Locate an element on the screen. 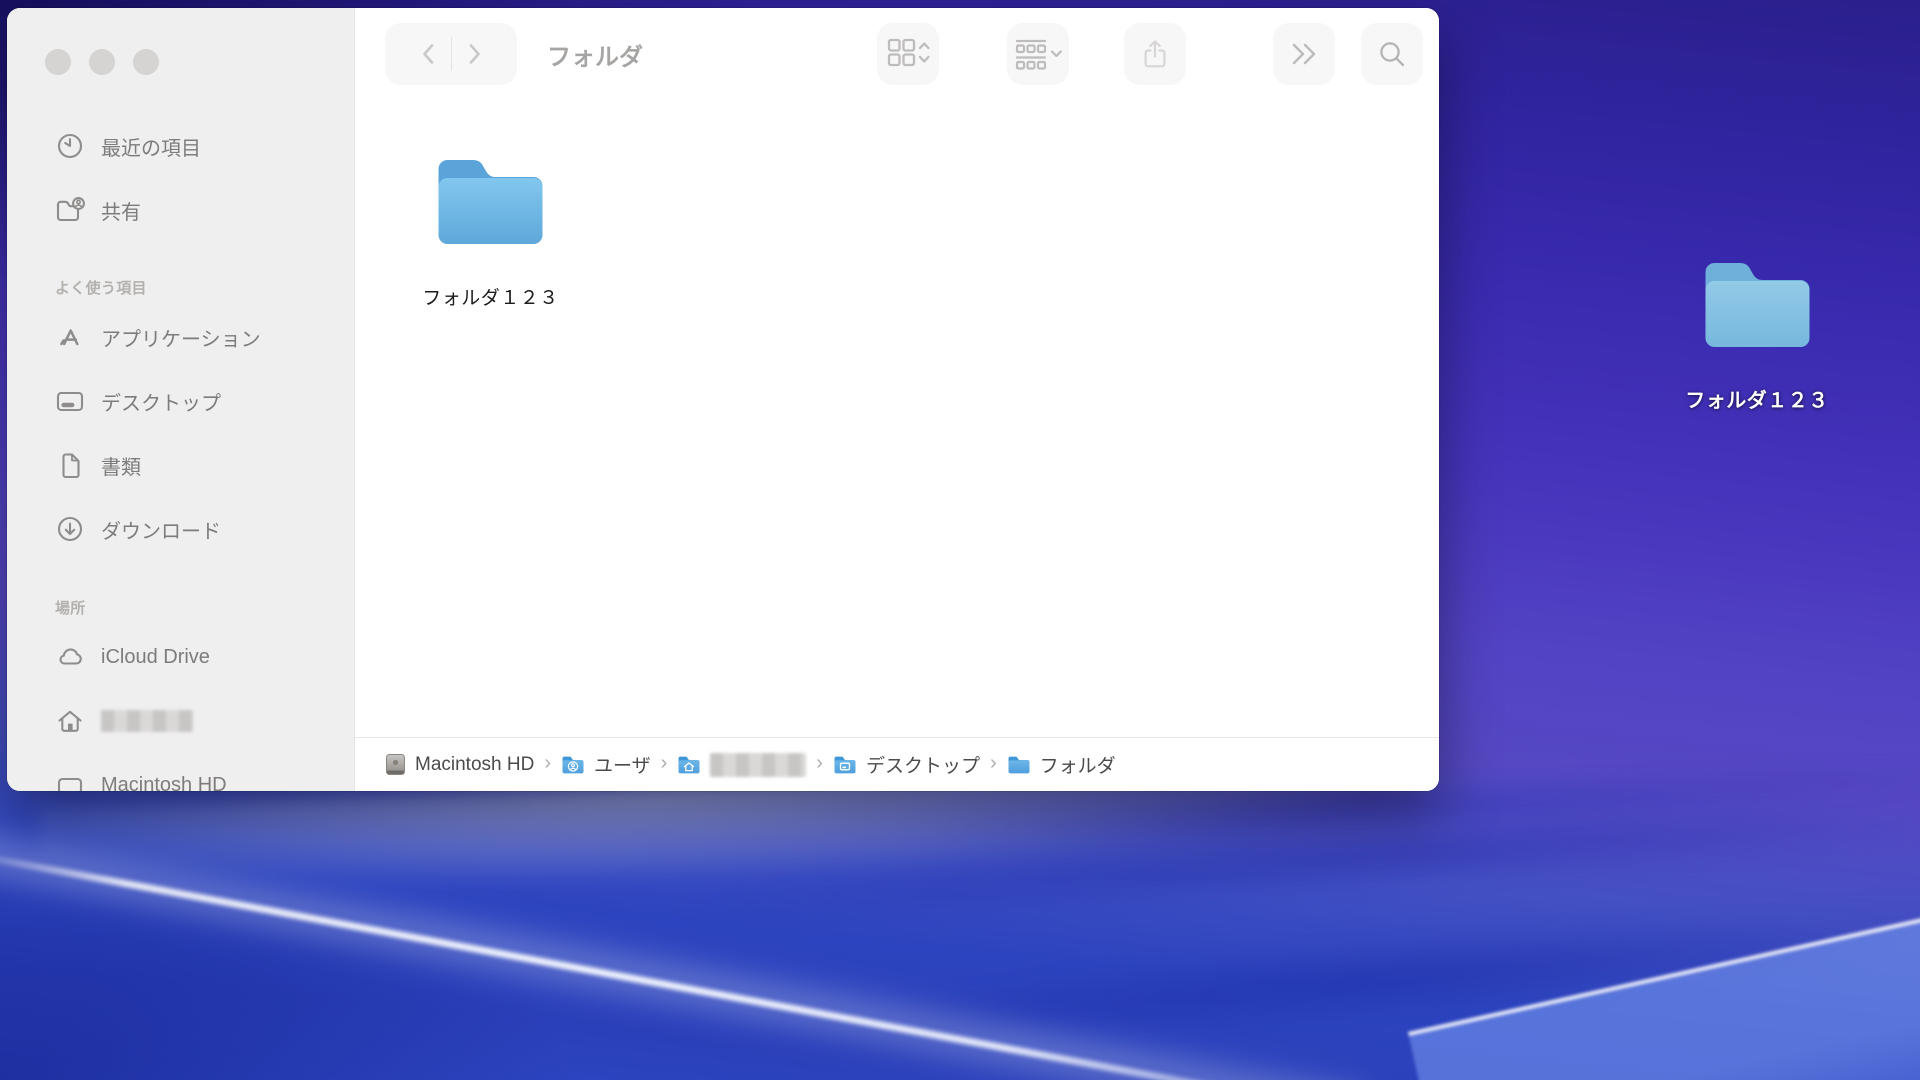 This screenshot has height=1080, width=1920. path-item-macintosh-hd: Macintosh HD is located at coordinates (459, 764).